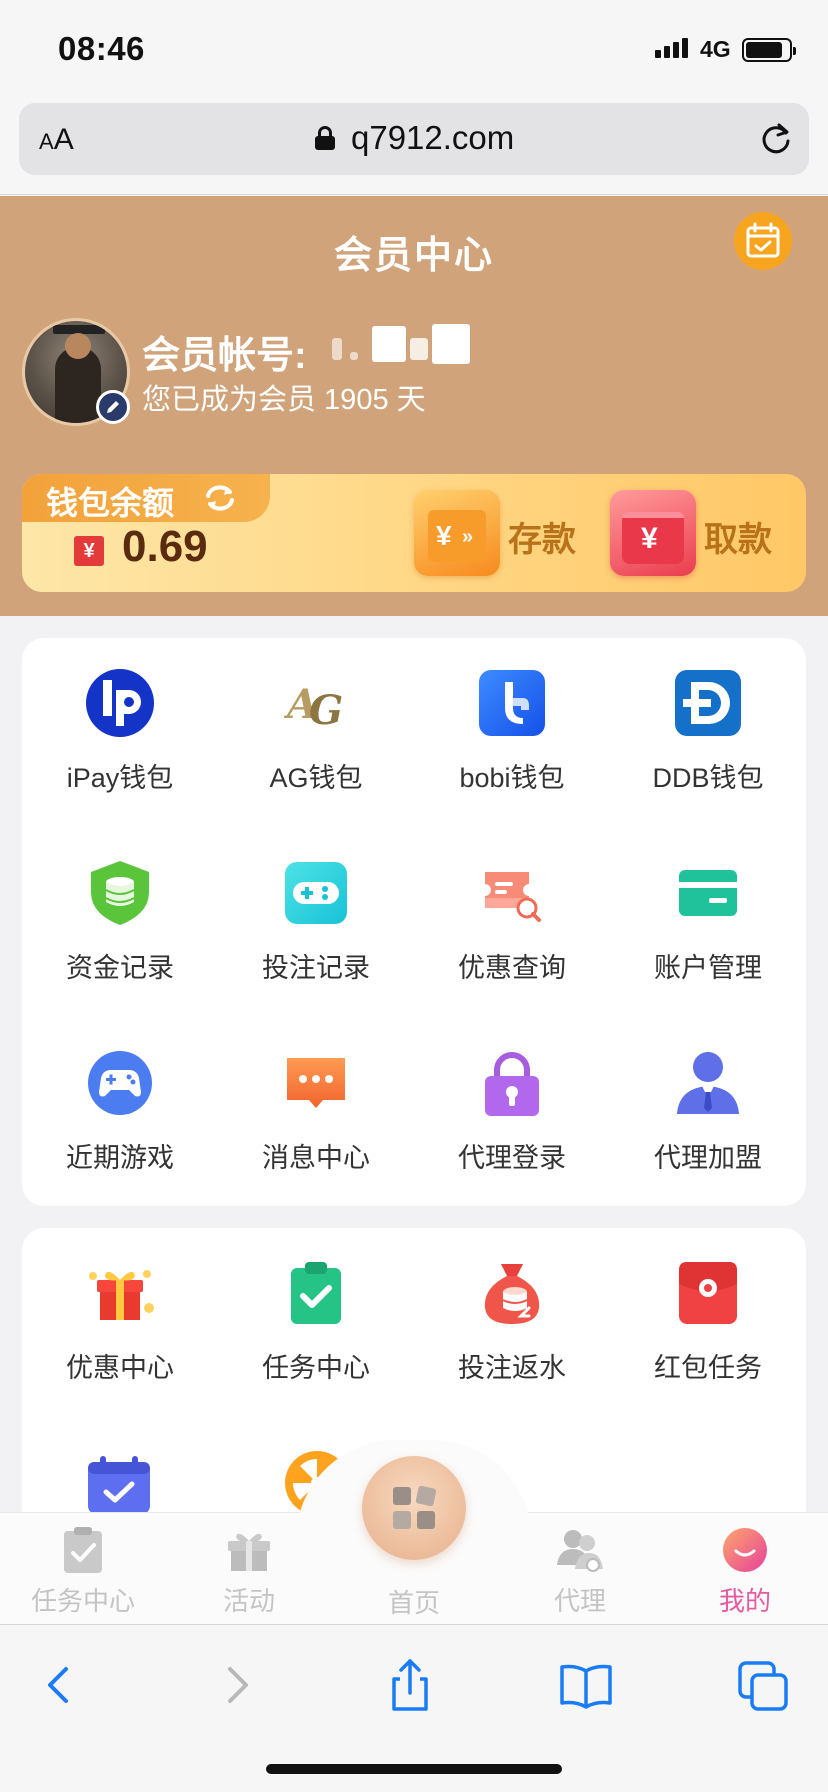 This screenshot has height=1792, width=828. I want to click on svg-text: G, so click(326, 710).